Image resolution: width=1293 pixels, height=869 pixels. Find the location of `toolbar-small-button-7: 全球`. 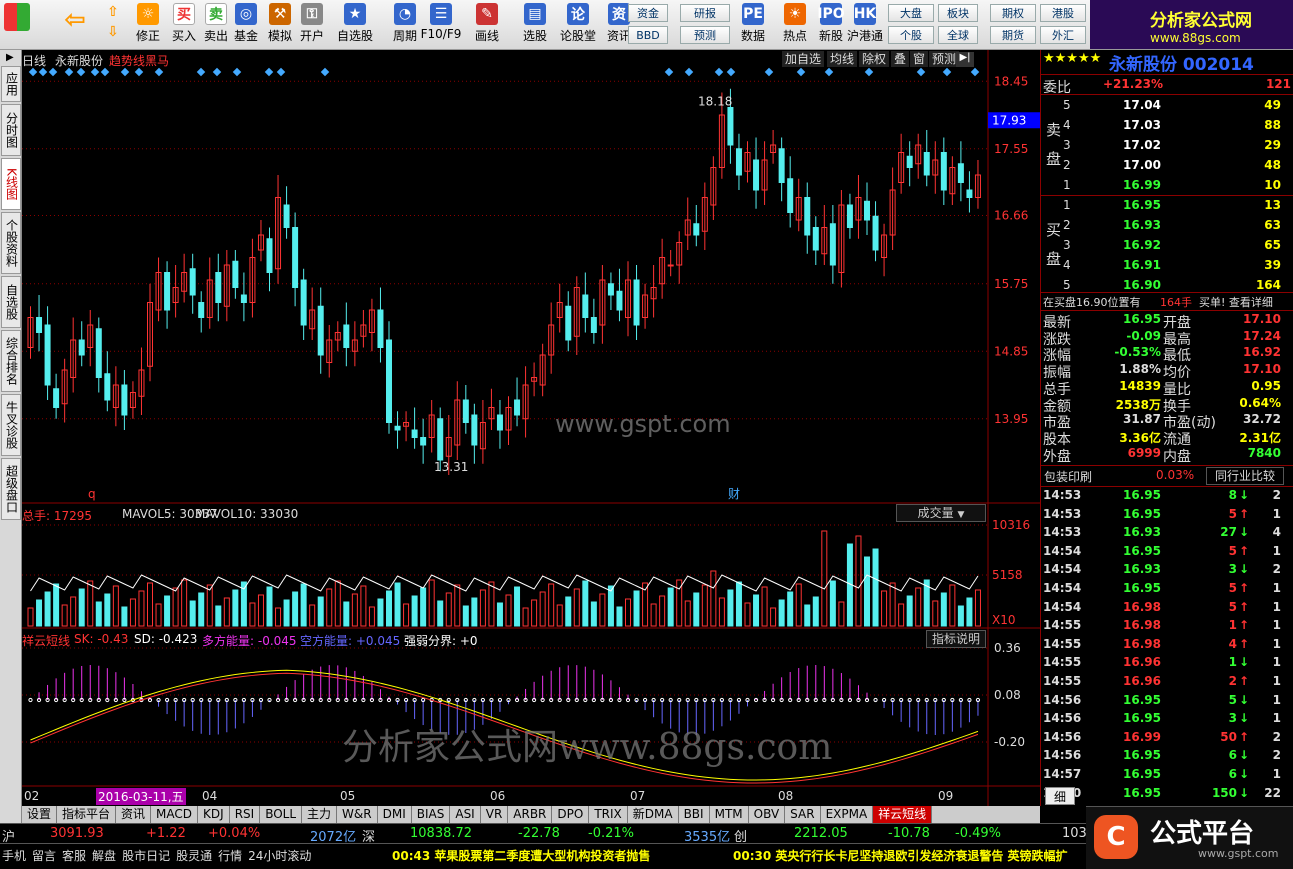

toolbar-small-button-7: 全球 is located at coordinates (958, 35).